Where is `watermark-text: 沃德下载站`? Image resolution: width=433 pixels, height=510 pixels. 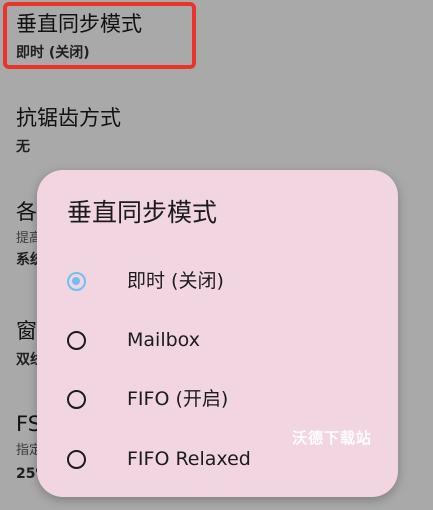
watermark-text: 沃德下载站 is located at coordinates (332, 438).